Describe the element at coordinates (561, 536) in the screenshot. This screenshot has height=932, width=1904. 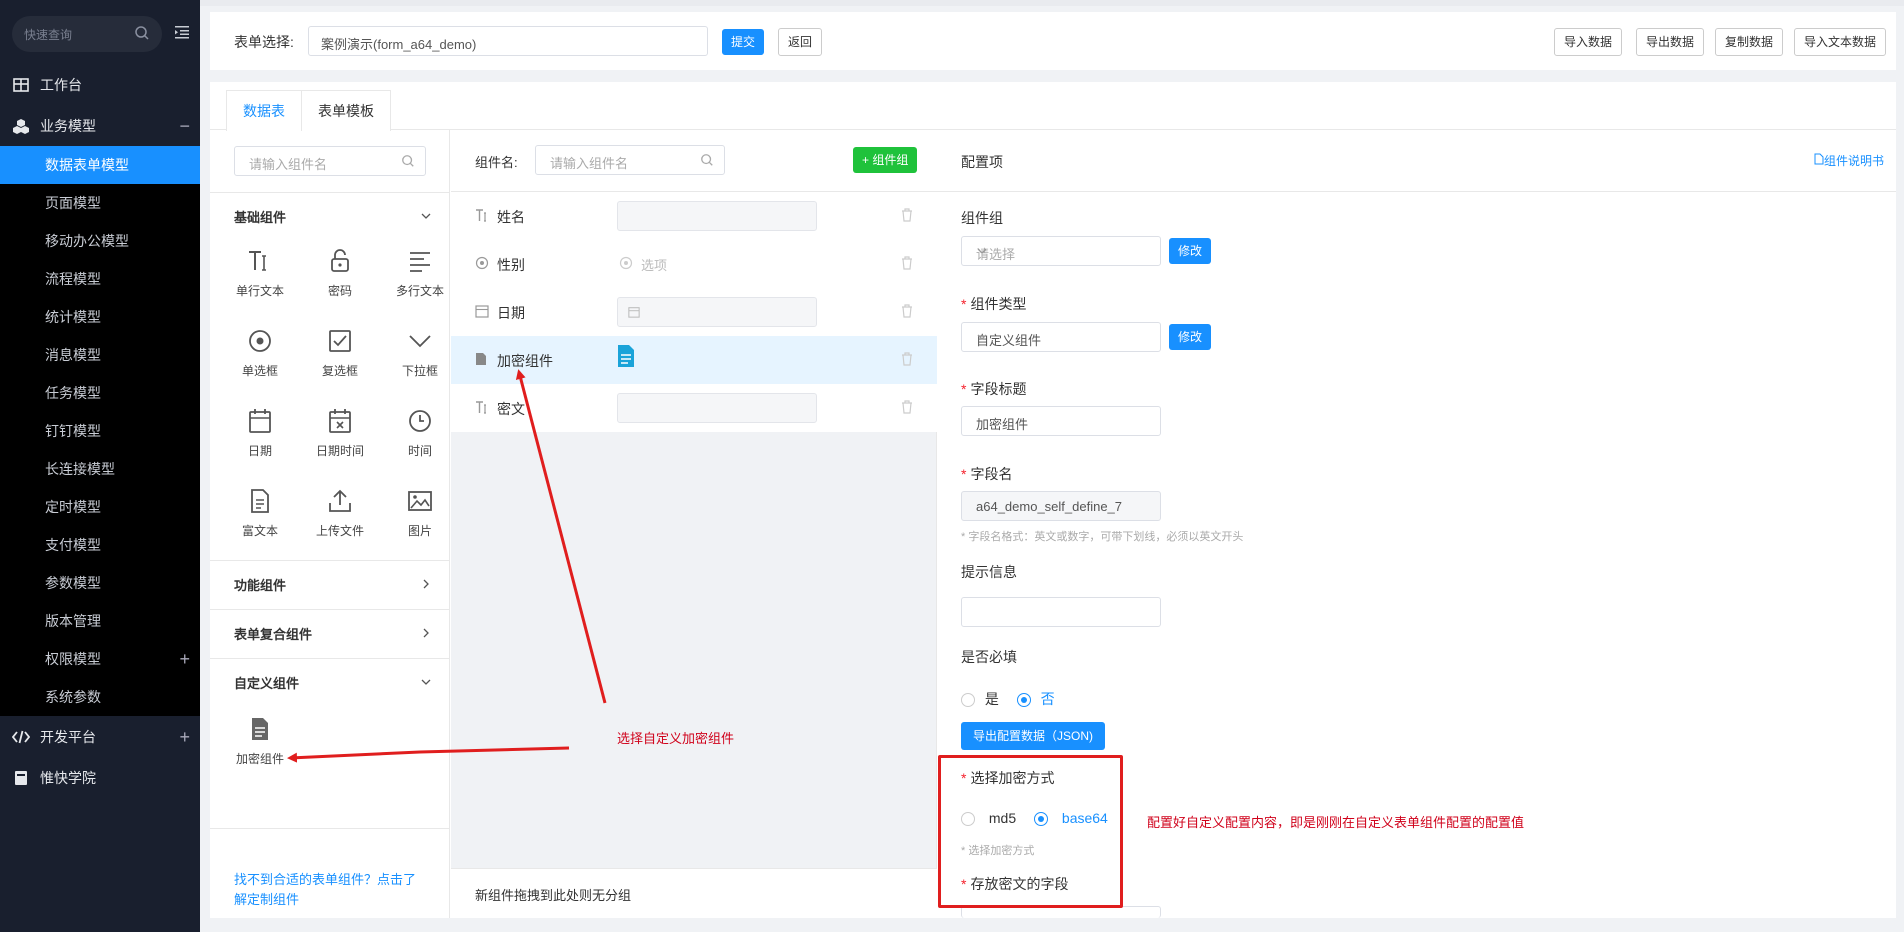
I see `annotation-arrow-up` at that location.